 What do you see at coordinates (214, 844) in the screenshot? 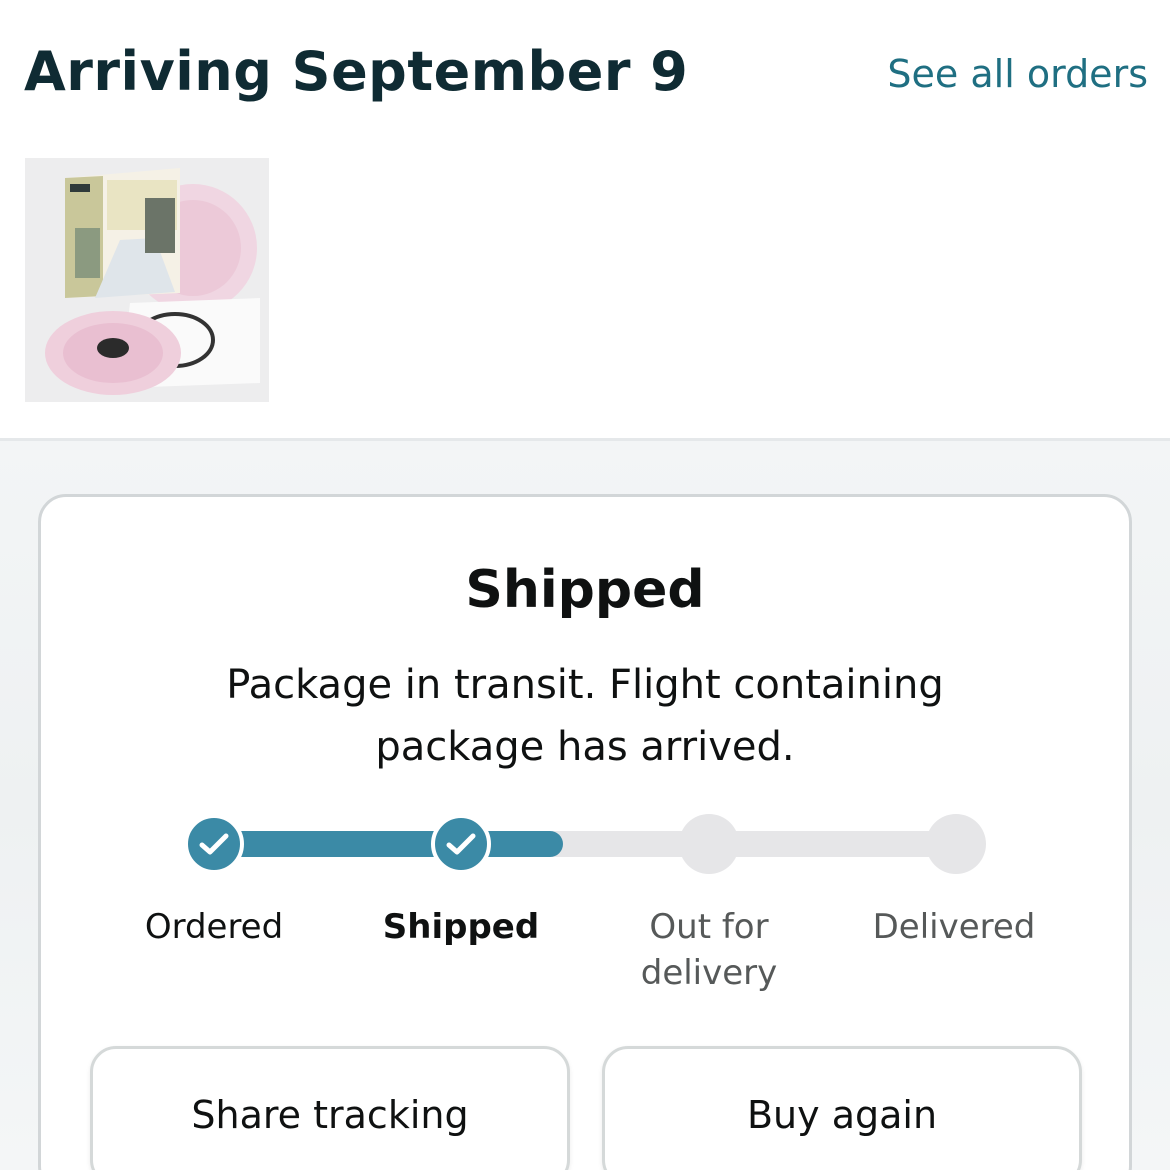
I see `step-ordered-check-icon` at bounding box center [214, 844].